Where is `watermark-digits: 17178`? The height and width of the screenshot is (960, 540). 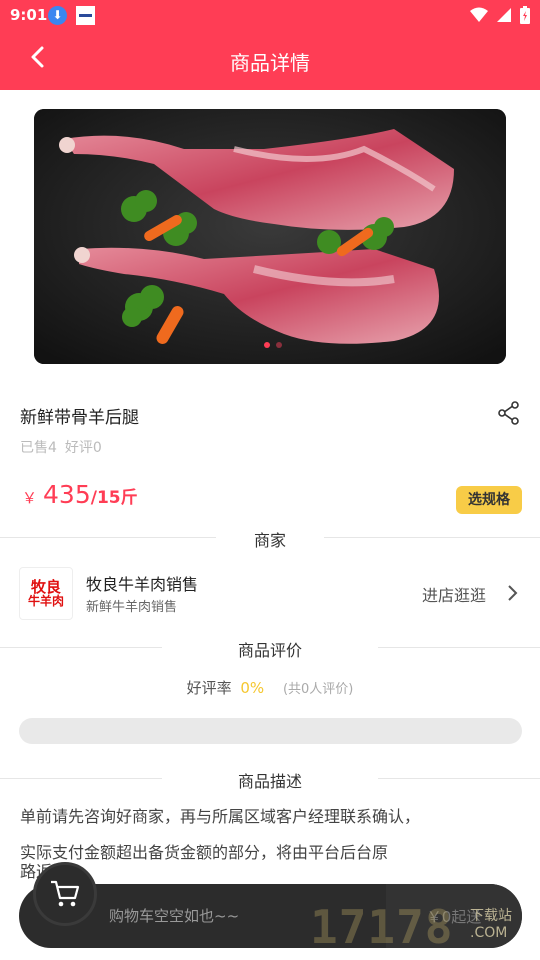
watermark-digits: 17178 is located at coordinates (382, 927).